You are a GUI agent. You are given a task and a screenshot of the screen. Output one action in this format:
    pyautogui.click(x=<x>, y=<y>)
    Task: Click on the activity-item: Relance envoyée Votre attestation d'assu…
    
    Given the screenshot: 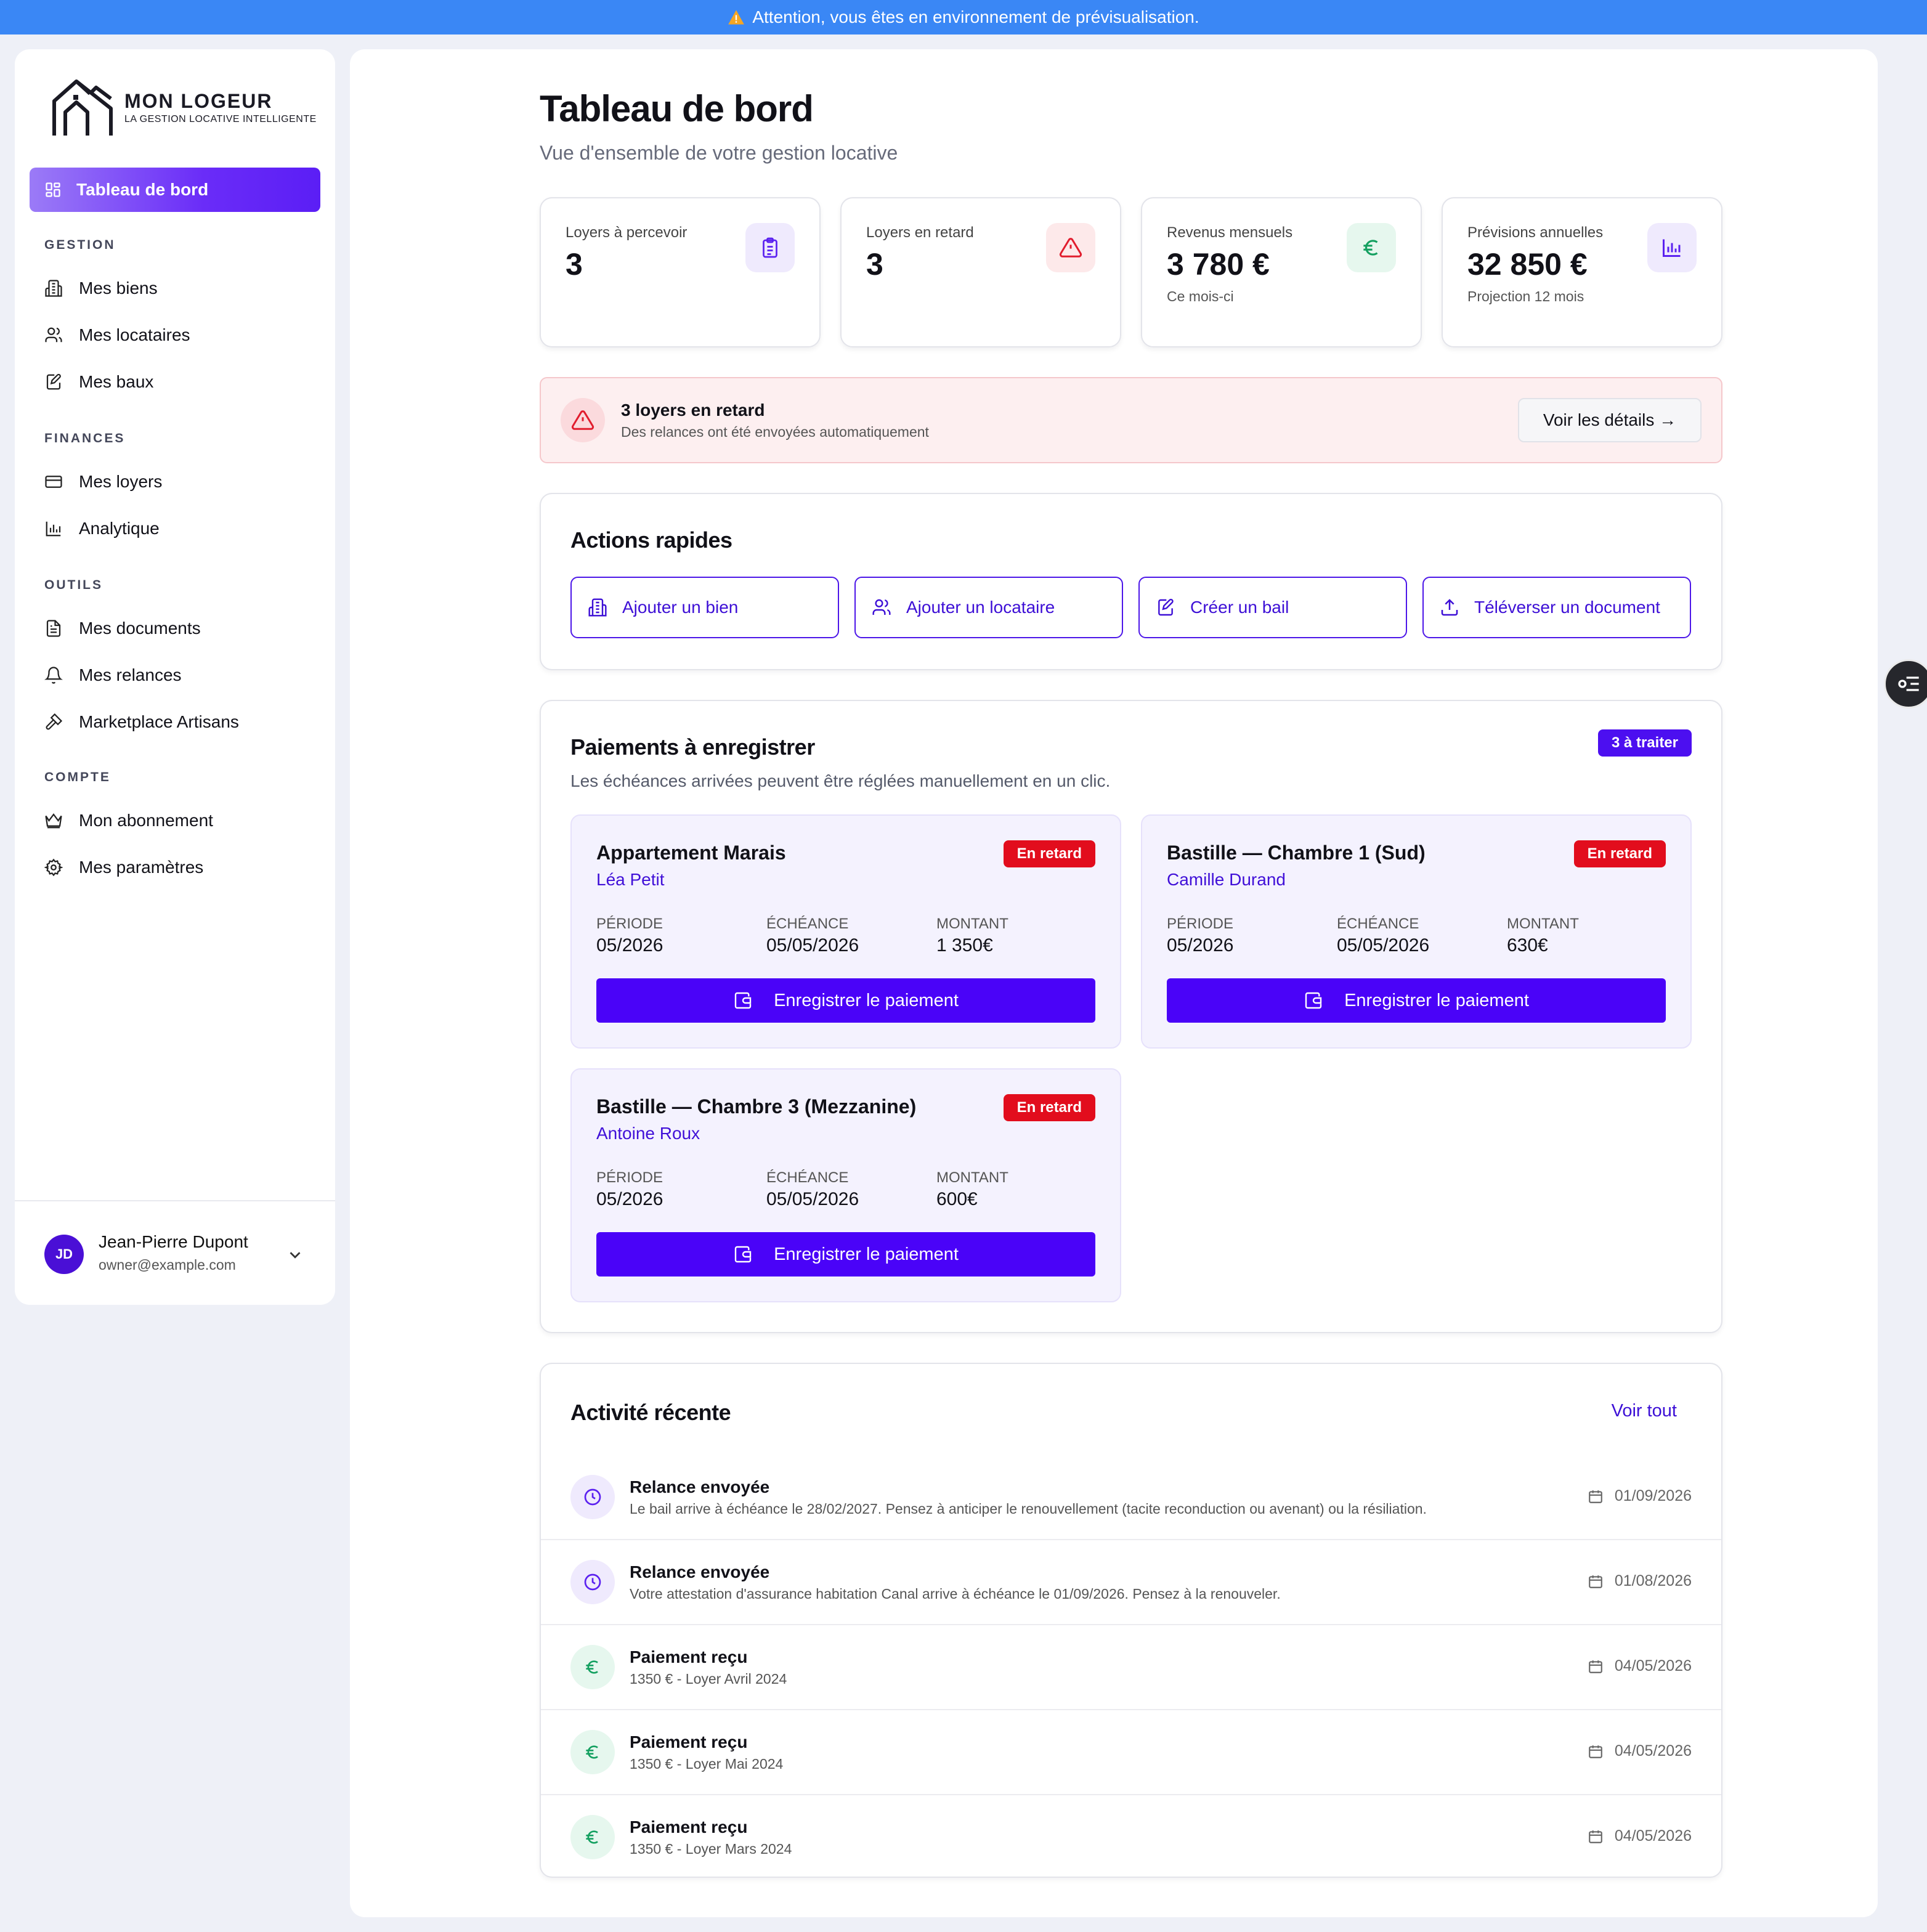 What is the action you would take?
    pyautogui.click(x=1131, y=1582)
    